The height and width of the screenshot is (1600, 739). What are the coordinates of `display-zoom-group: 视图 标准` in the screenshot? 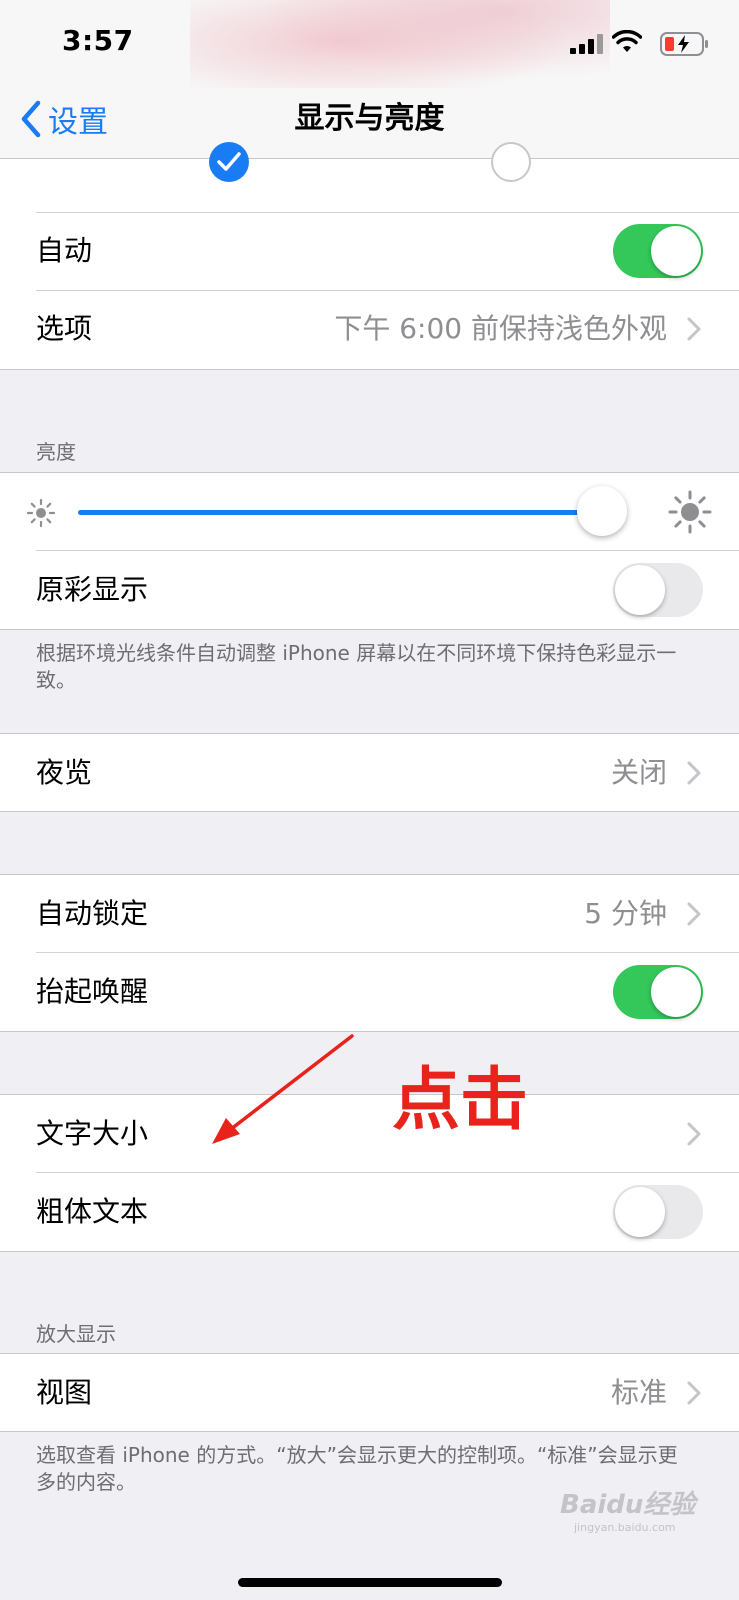 It's located at (369, 1392).